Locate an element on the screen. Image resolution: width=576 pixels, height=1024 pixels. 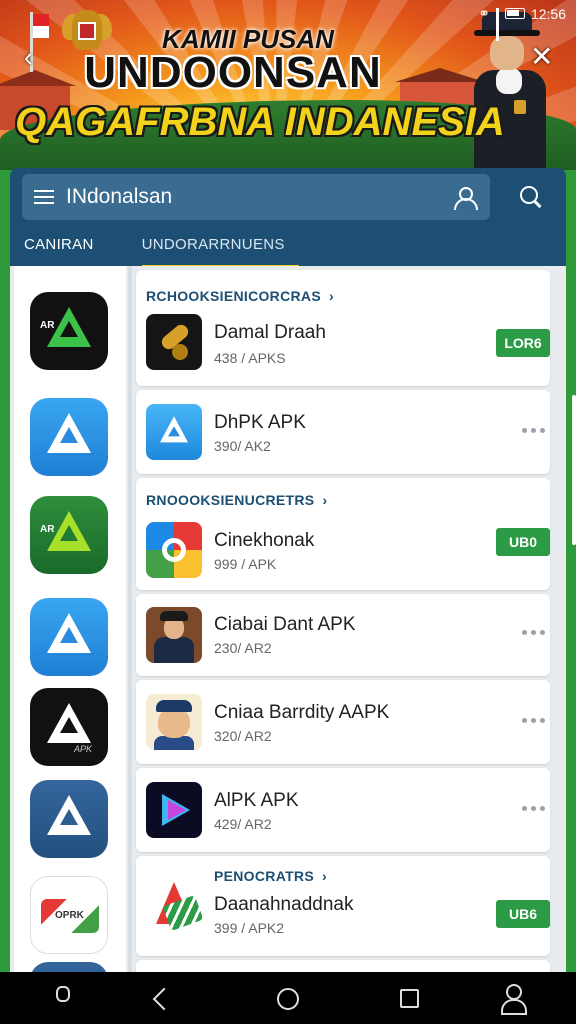
app-card: AlPK APK 429/ AR2 is located at coordinates (343, 810).